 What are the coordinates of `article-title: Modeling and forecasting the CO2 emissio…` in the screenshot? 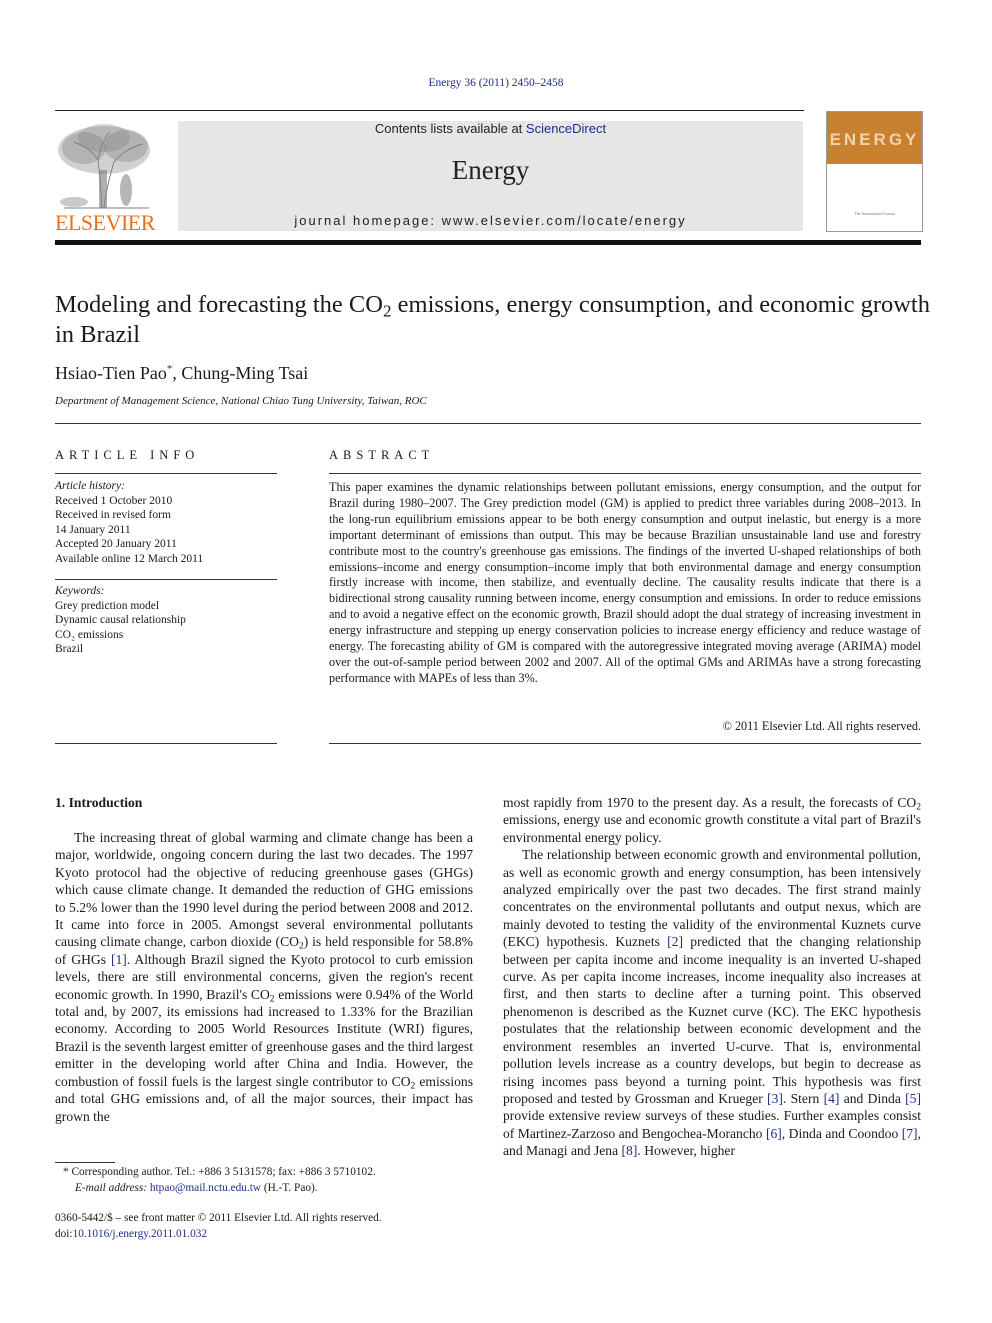 It's located at (495, 320).